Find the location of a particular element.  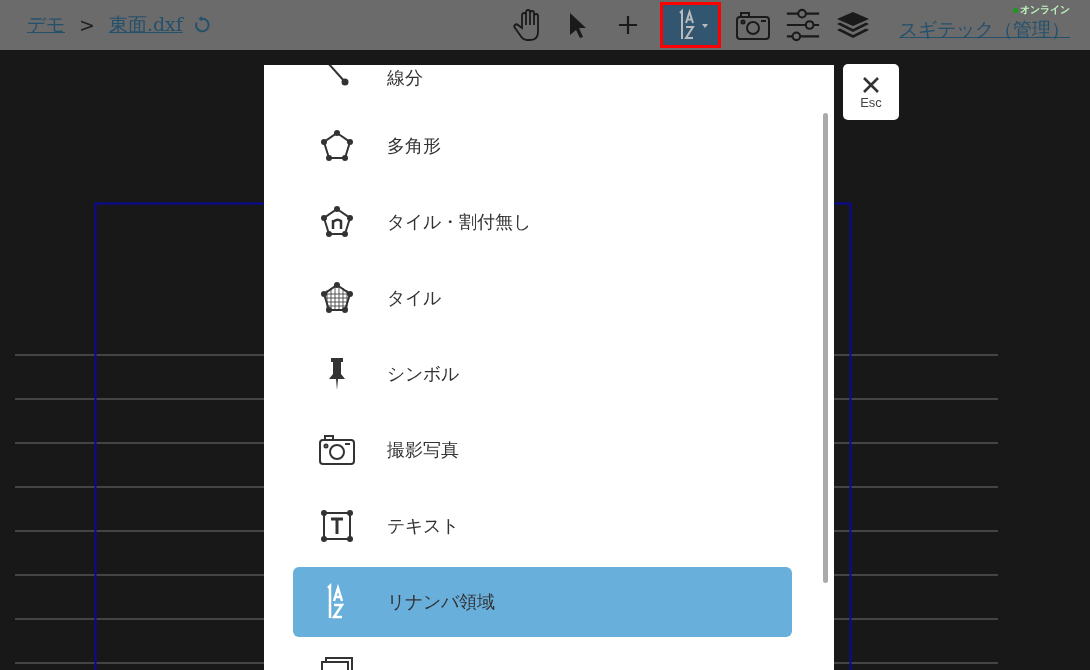

status-text: オンライン is located at coordinates (1045, 10).